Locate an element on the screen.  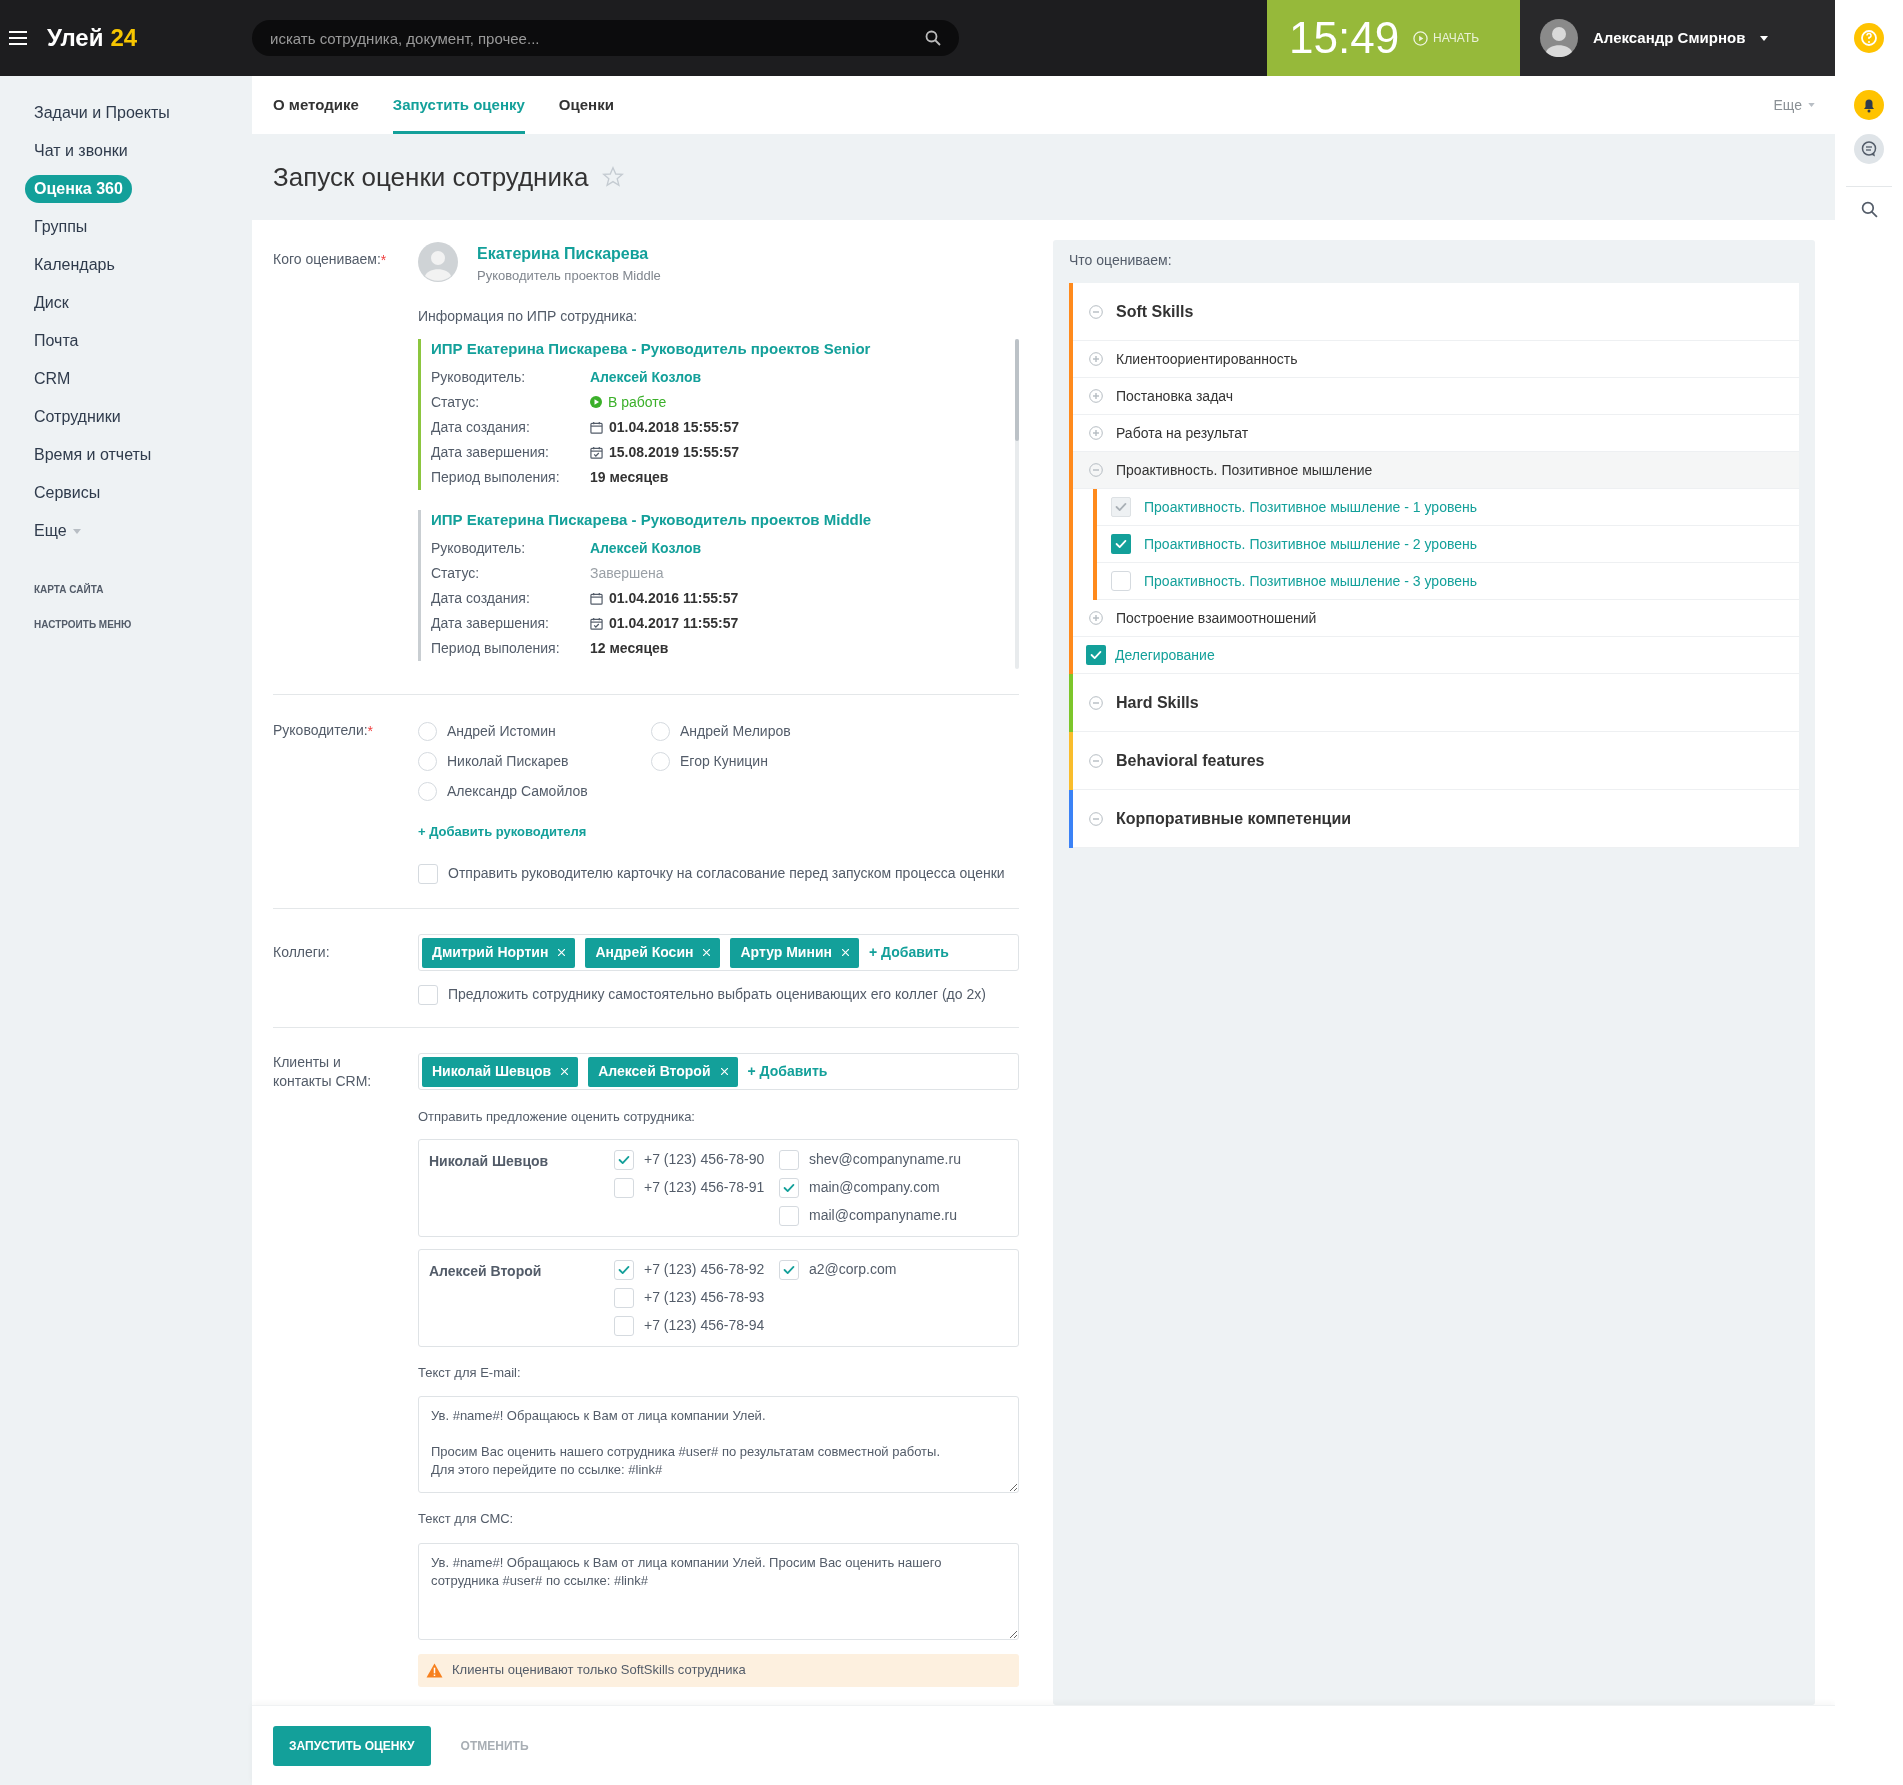
tree-row: Построение взаимоотношений is located at coordinates (1436, 618).